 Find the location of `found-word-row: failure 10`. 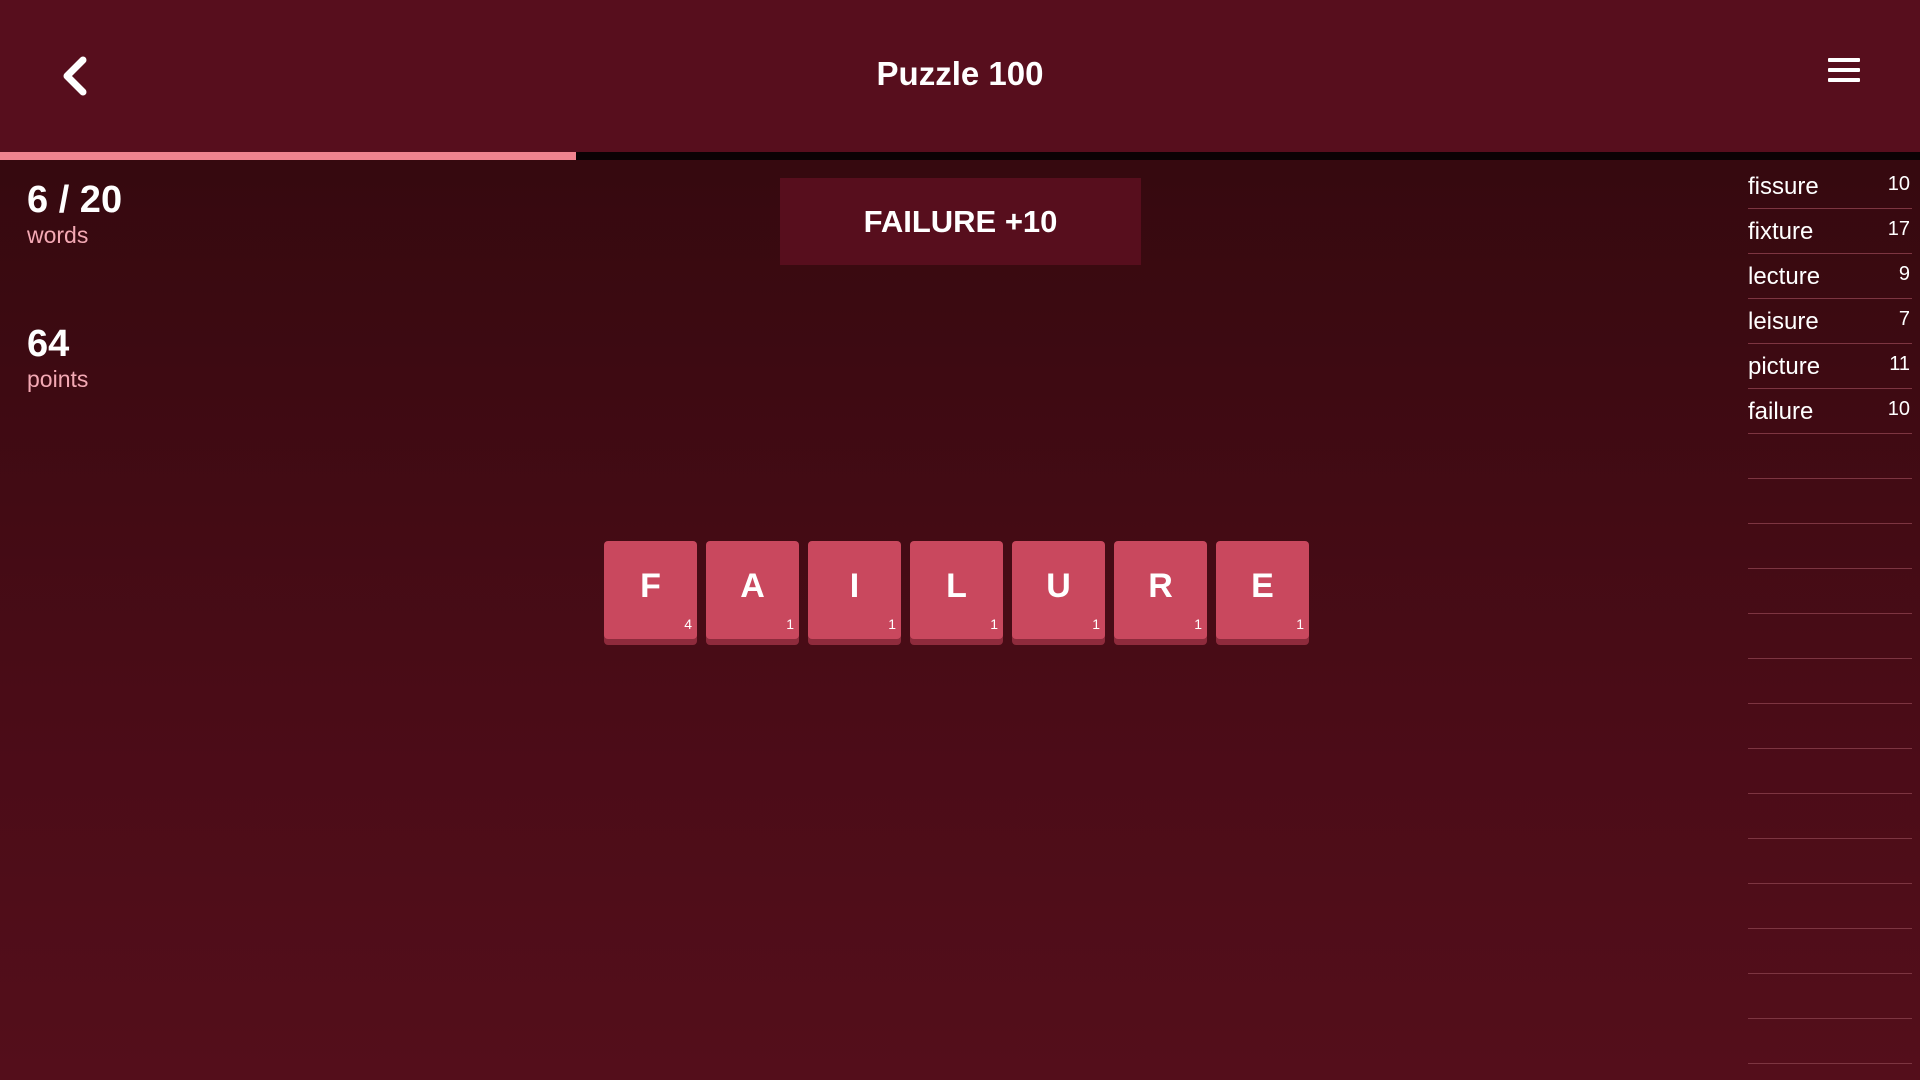

found-word-row: failure 10 is located at coordinates (1830, 411).